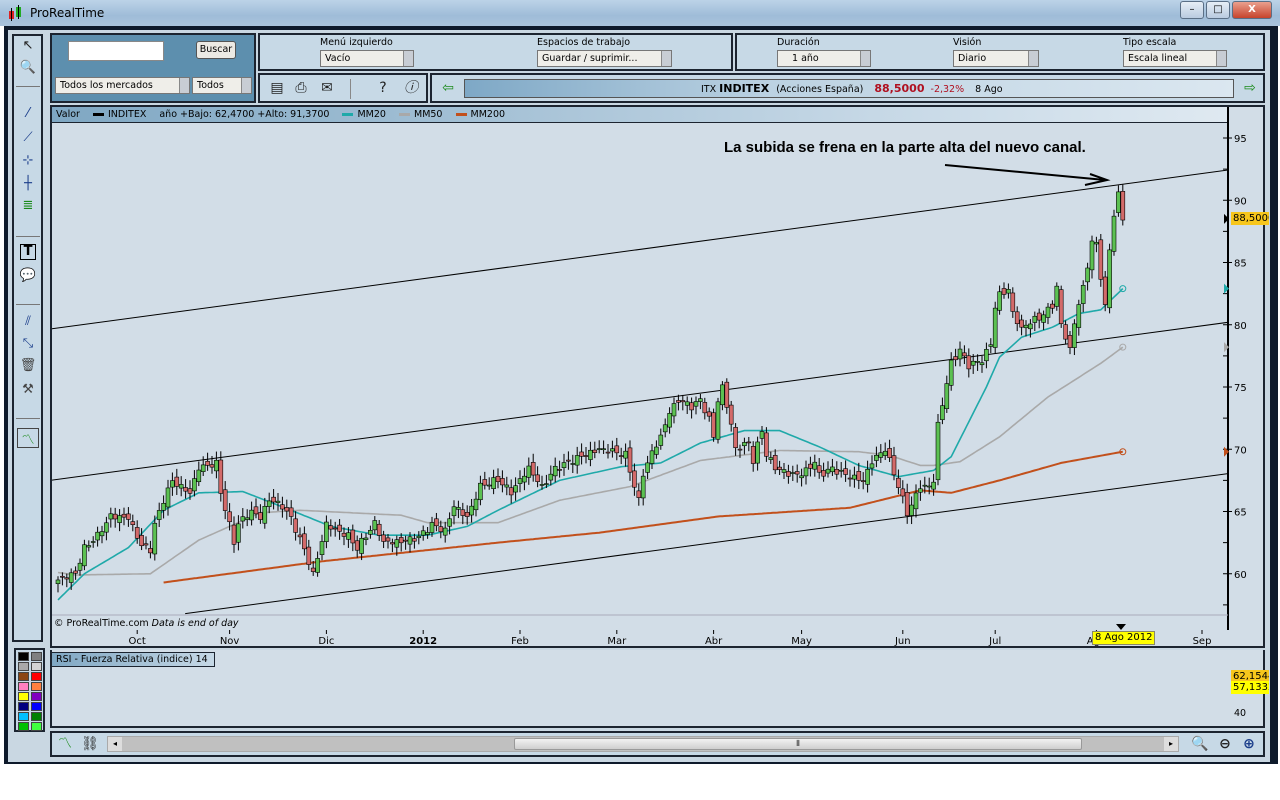 The height and width of the screenshot is (800, 1280). Describe the element at coordinates (101, 623) in the screenshot. I see `copyright-text: © ProRealTime.com` at that location.